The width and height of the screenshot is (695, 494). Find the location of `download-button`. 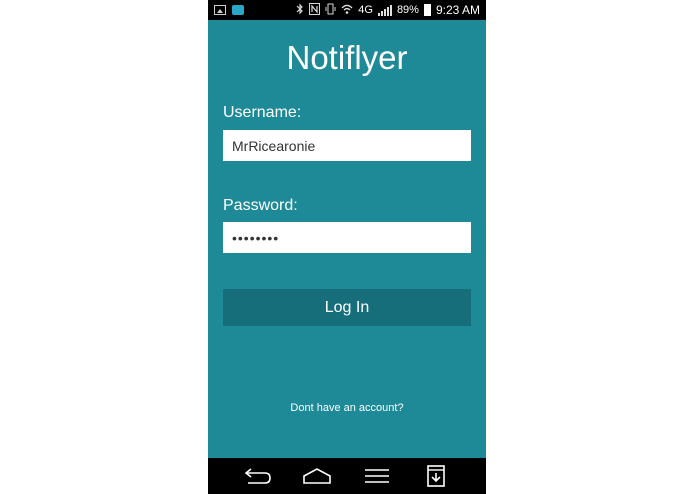

download-button is located at coordinates (436, 476).